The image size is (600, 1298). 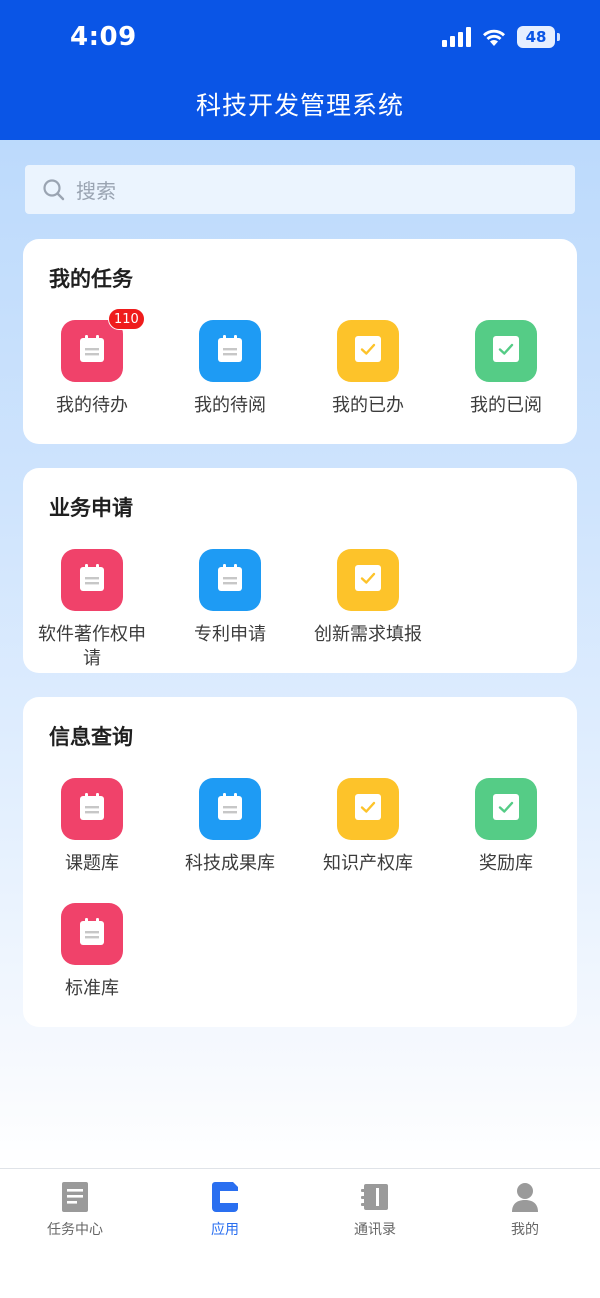 I want to click on tab-mine: 我的, so click(x=525, y=1210).